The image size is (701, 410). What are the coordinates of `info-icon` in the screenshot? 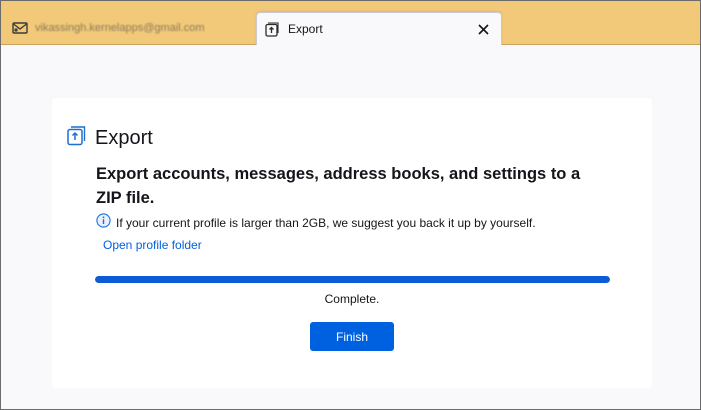 It's located at (103, 223).